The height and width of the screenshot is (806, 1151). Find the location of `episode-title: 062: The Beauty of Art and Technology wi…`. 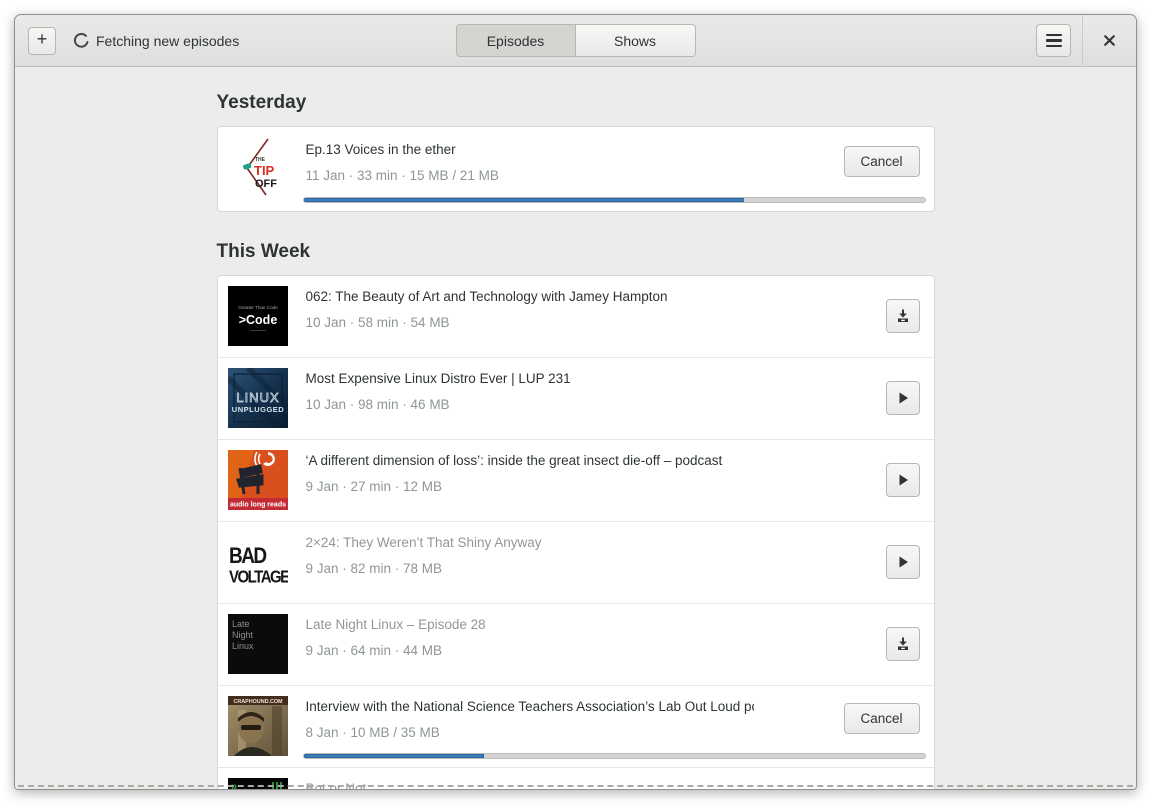

episode-title: 062: The Beauty of Art and Technology wi… is located at coordinates (486, 296).